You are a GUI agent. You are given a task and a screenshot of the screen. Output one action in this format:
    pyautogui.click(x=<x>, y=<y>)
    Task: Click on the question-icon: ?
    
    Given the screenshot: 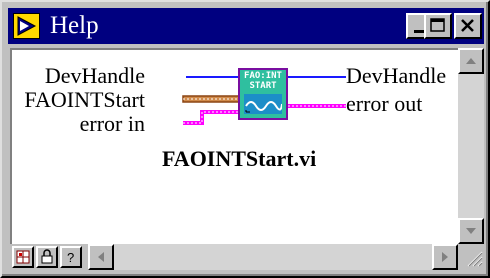 What is the action you would take?
    pyautogui.click(x=70, y=257)
    